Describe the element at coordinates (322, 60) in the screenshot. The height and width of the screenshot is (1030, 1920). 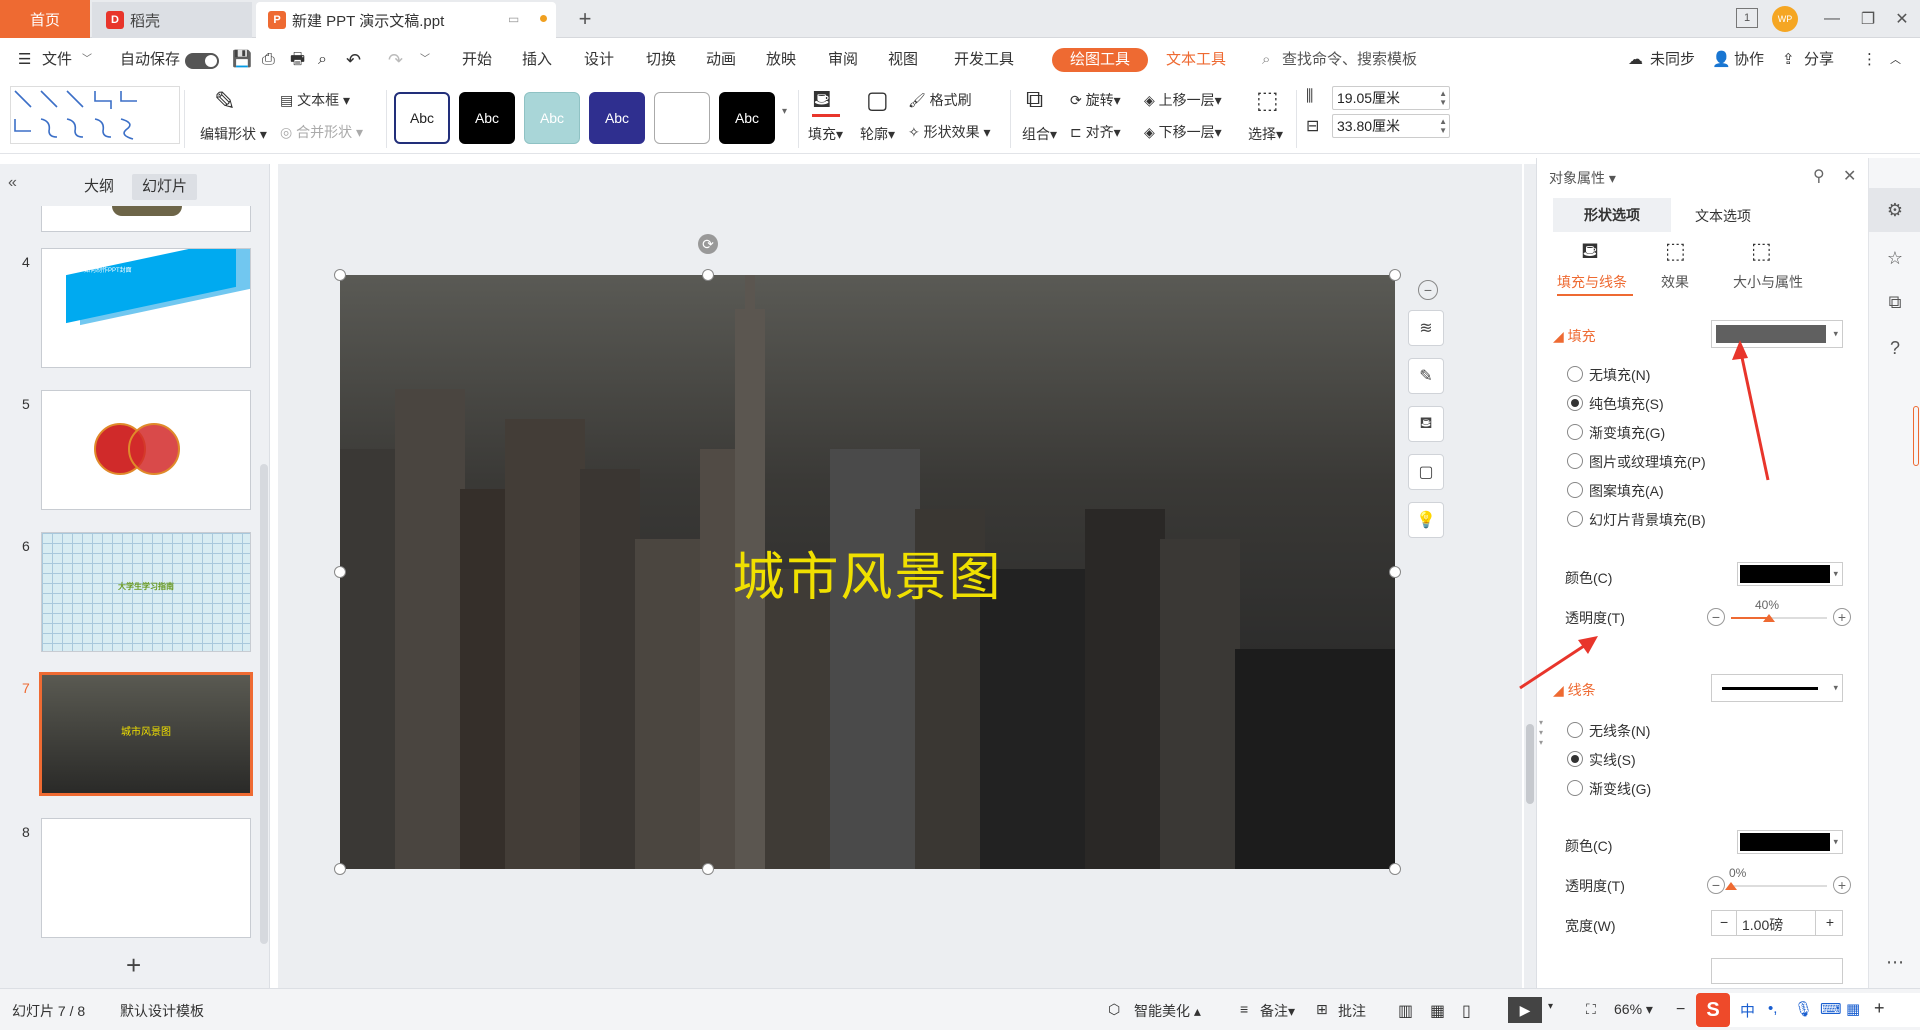
I see `preview-icon: ⌕` at that location.